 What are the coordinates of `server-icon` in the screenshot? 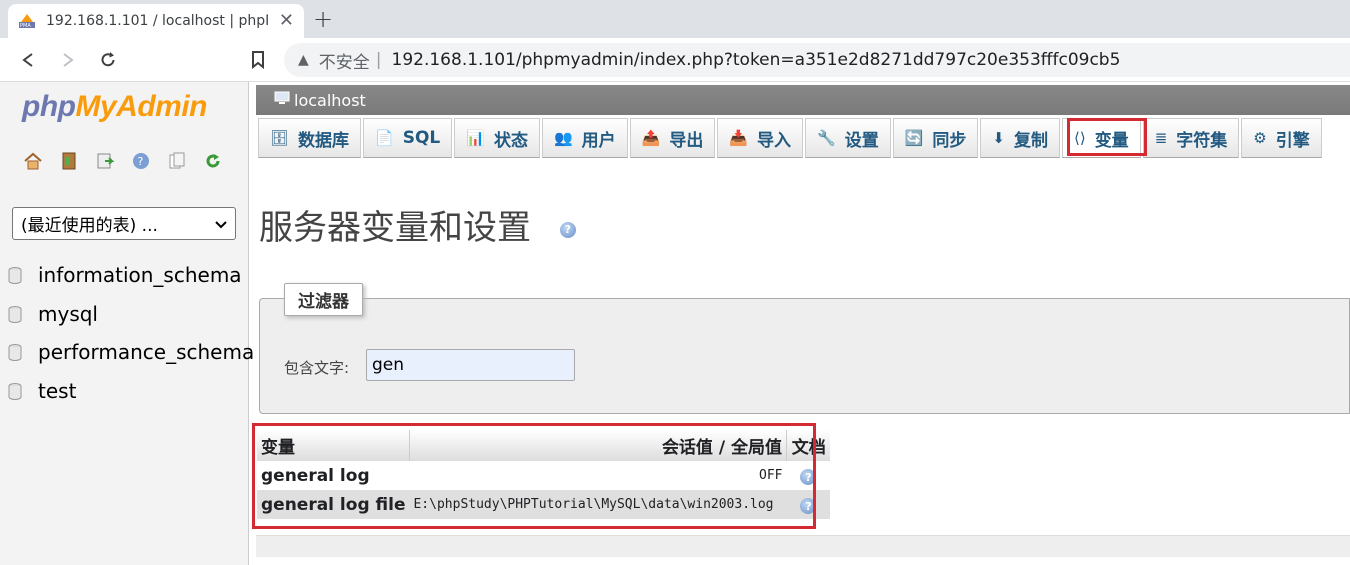 It's located at (282, 100).